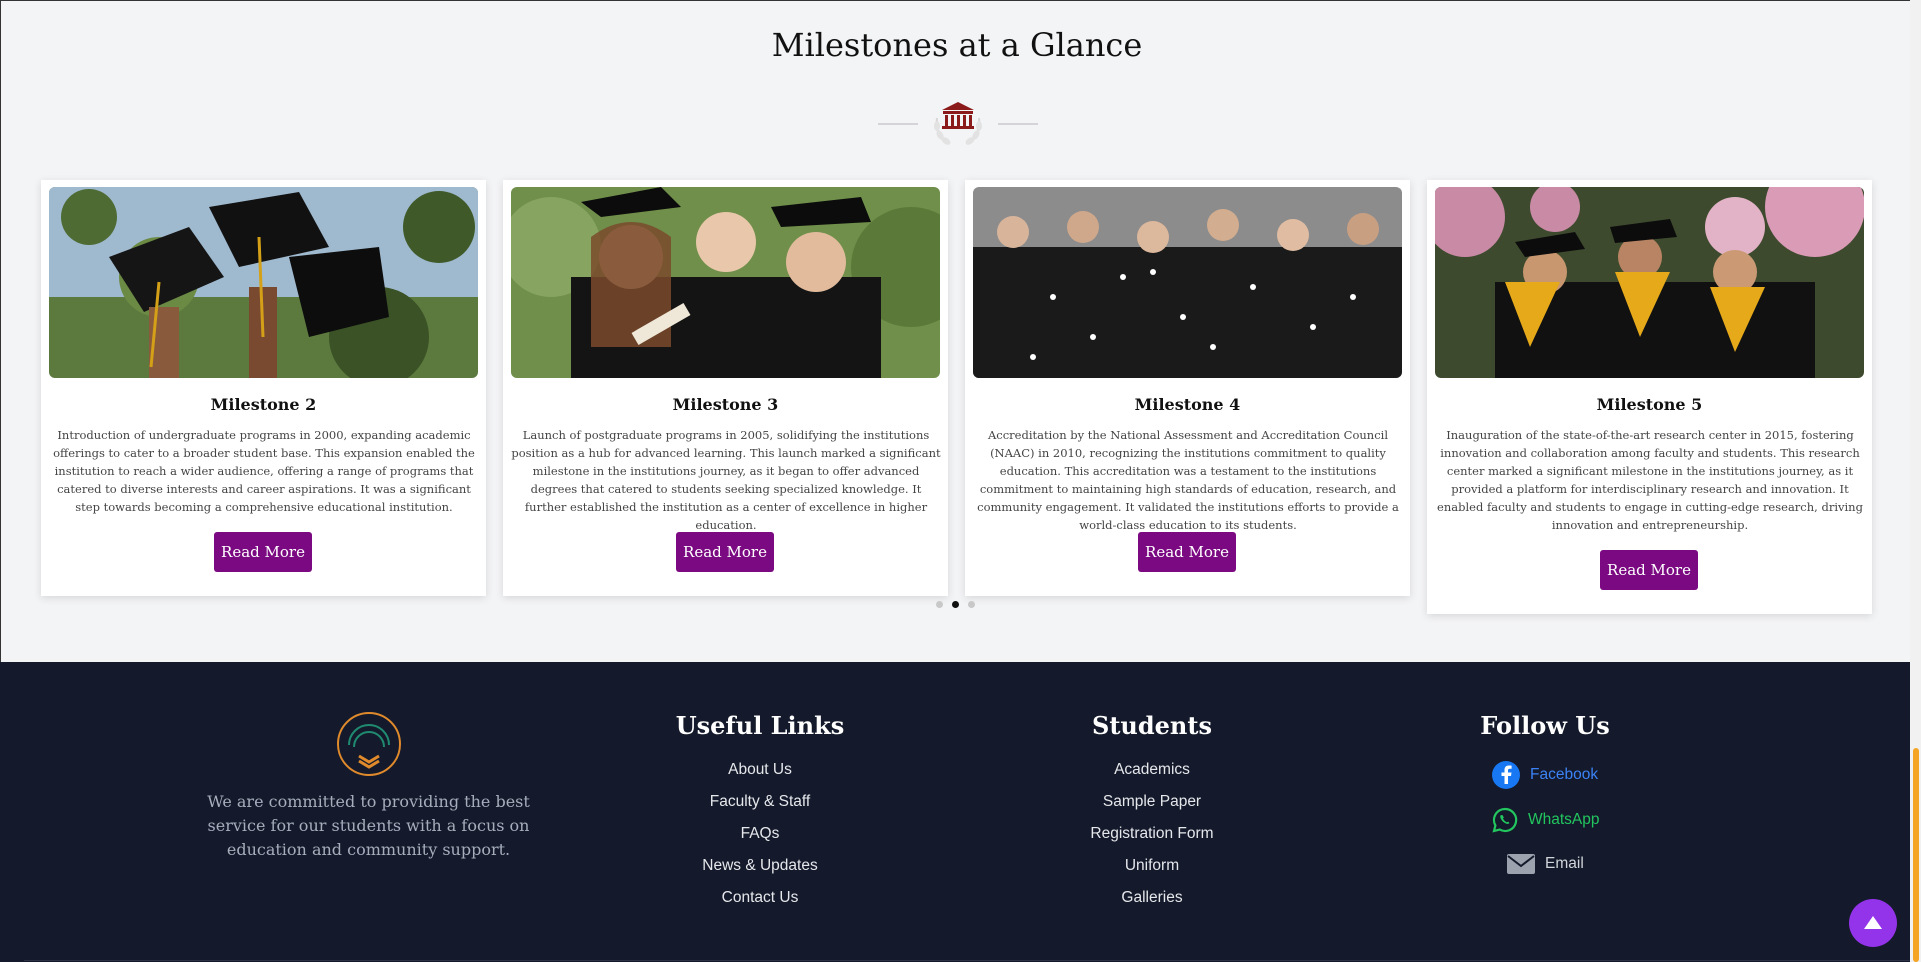  I want to click on institution-icon, so click(958, 123).